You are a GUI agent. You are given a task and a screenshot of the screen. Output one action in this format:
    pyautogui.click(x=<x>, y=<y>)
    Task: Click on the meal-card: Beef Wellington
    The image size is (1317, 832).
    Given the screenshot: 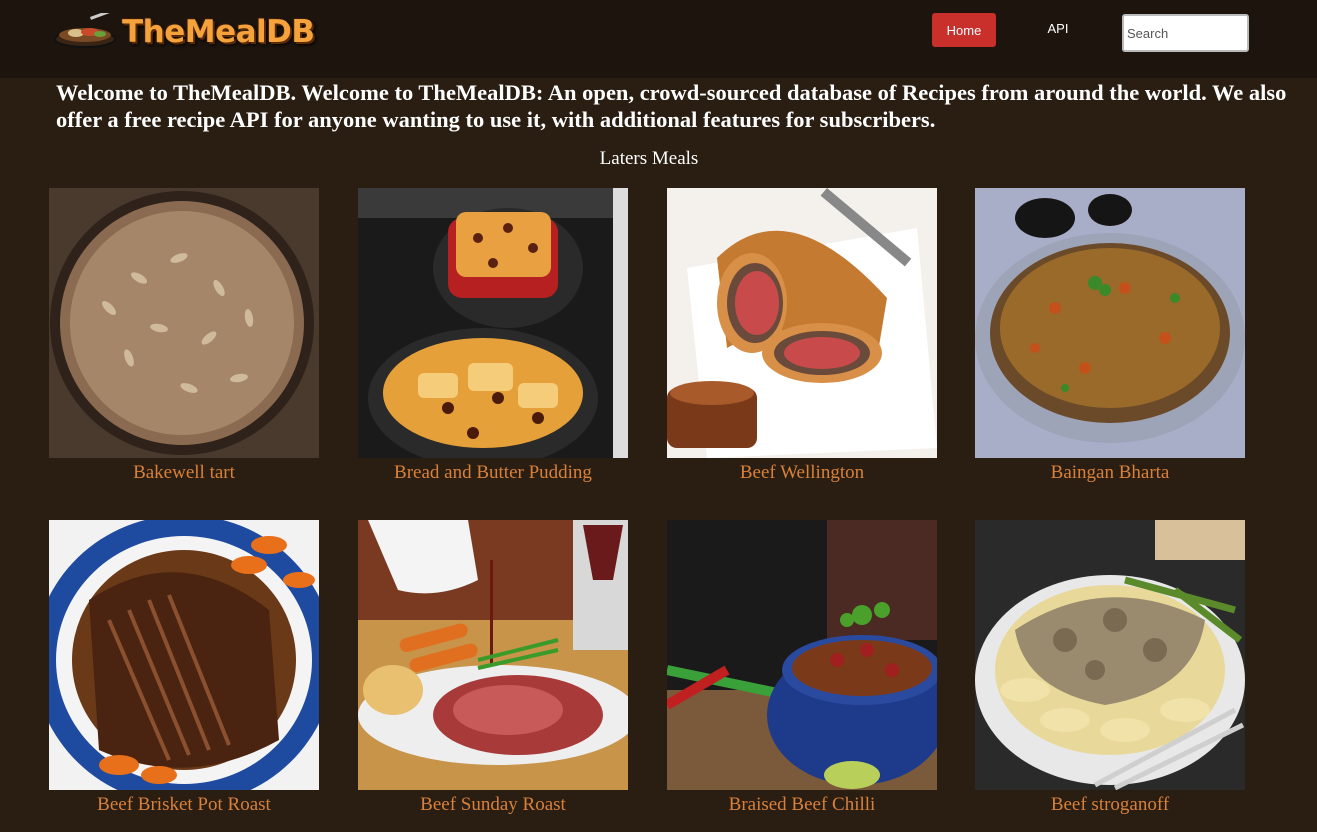 What is the action you would take?
    pyautogui.click(x=802, y=336)
    